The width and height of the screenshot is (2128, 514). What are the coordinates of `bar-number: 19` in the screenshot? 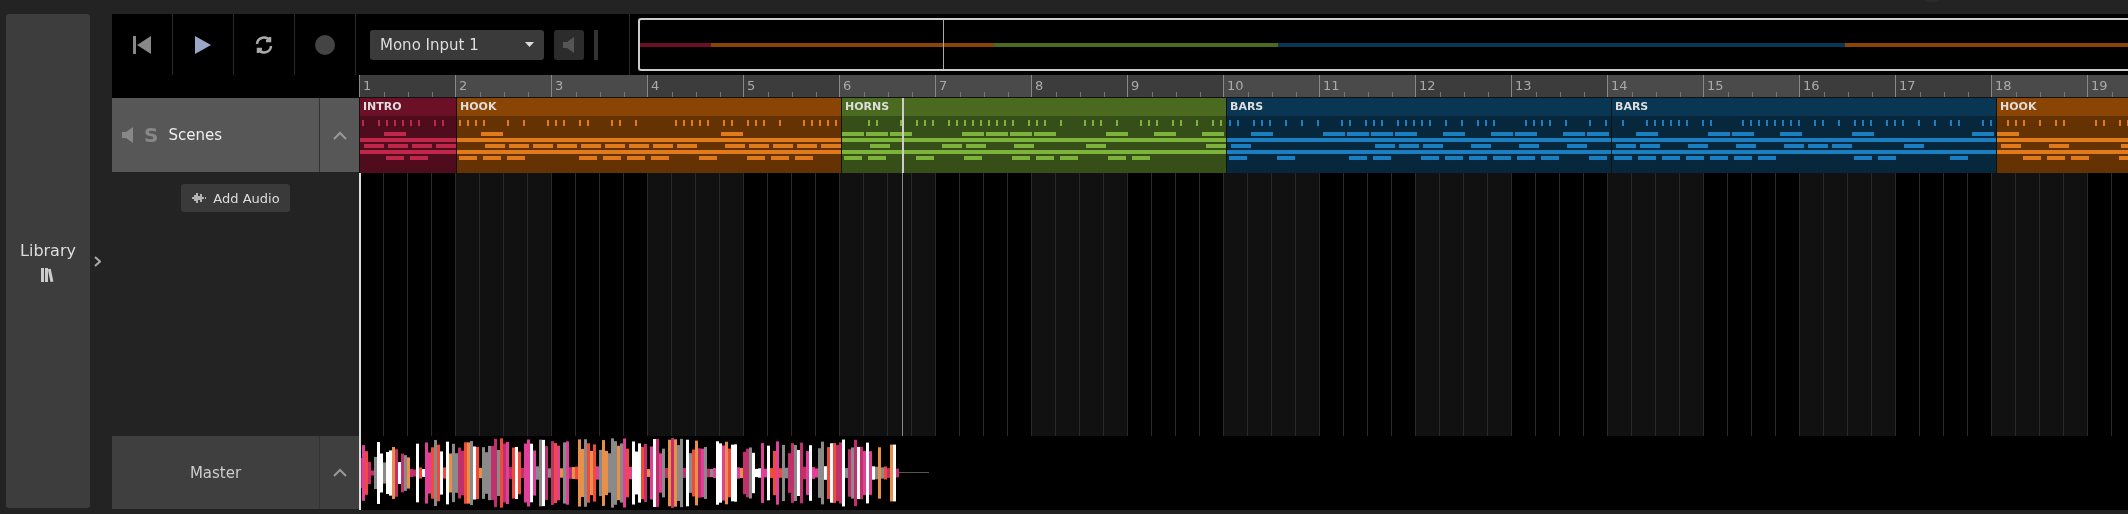 It's located at (2099, 85).